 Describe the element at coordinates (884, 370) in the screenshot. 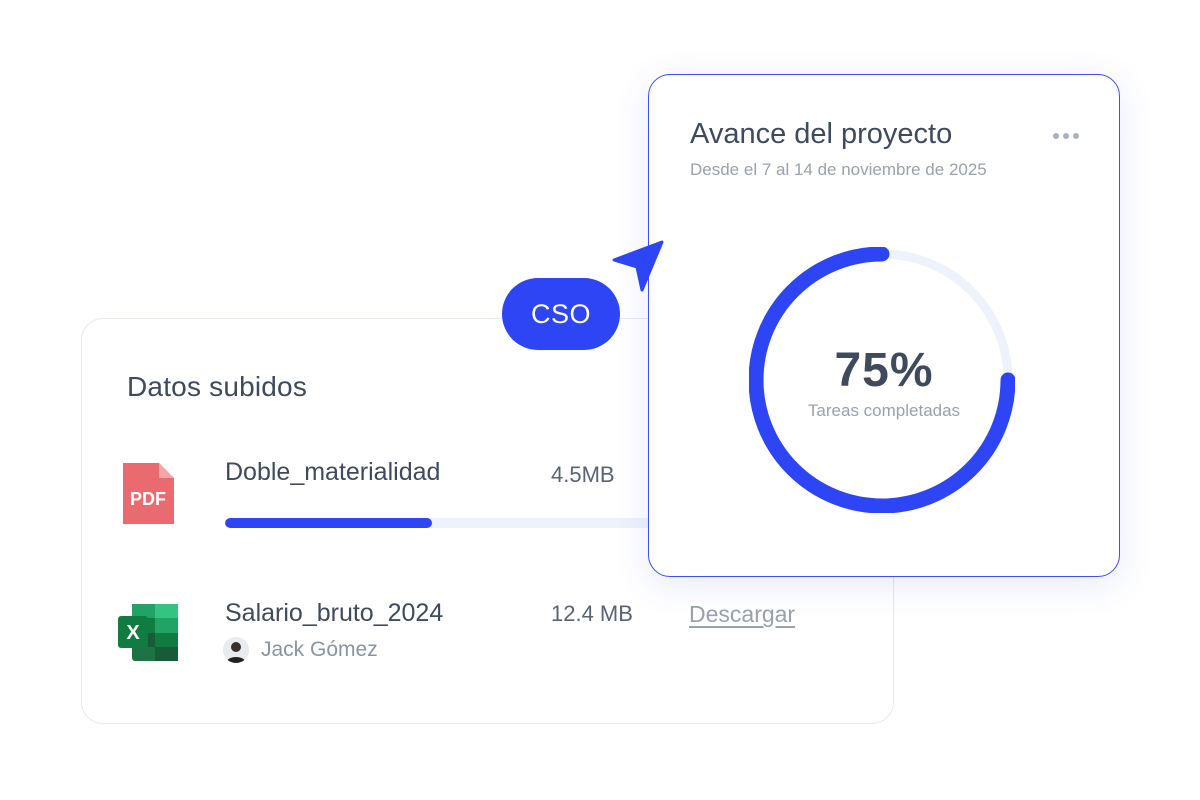

I see `progress-percentage: 75%` at that location.